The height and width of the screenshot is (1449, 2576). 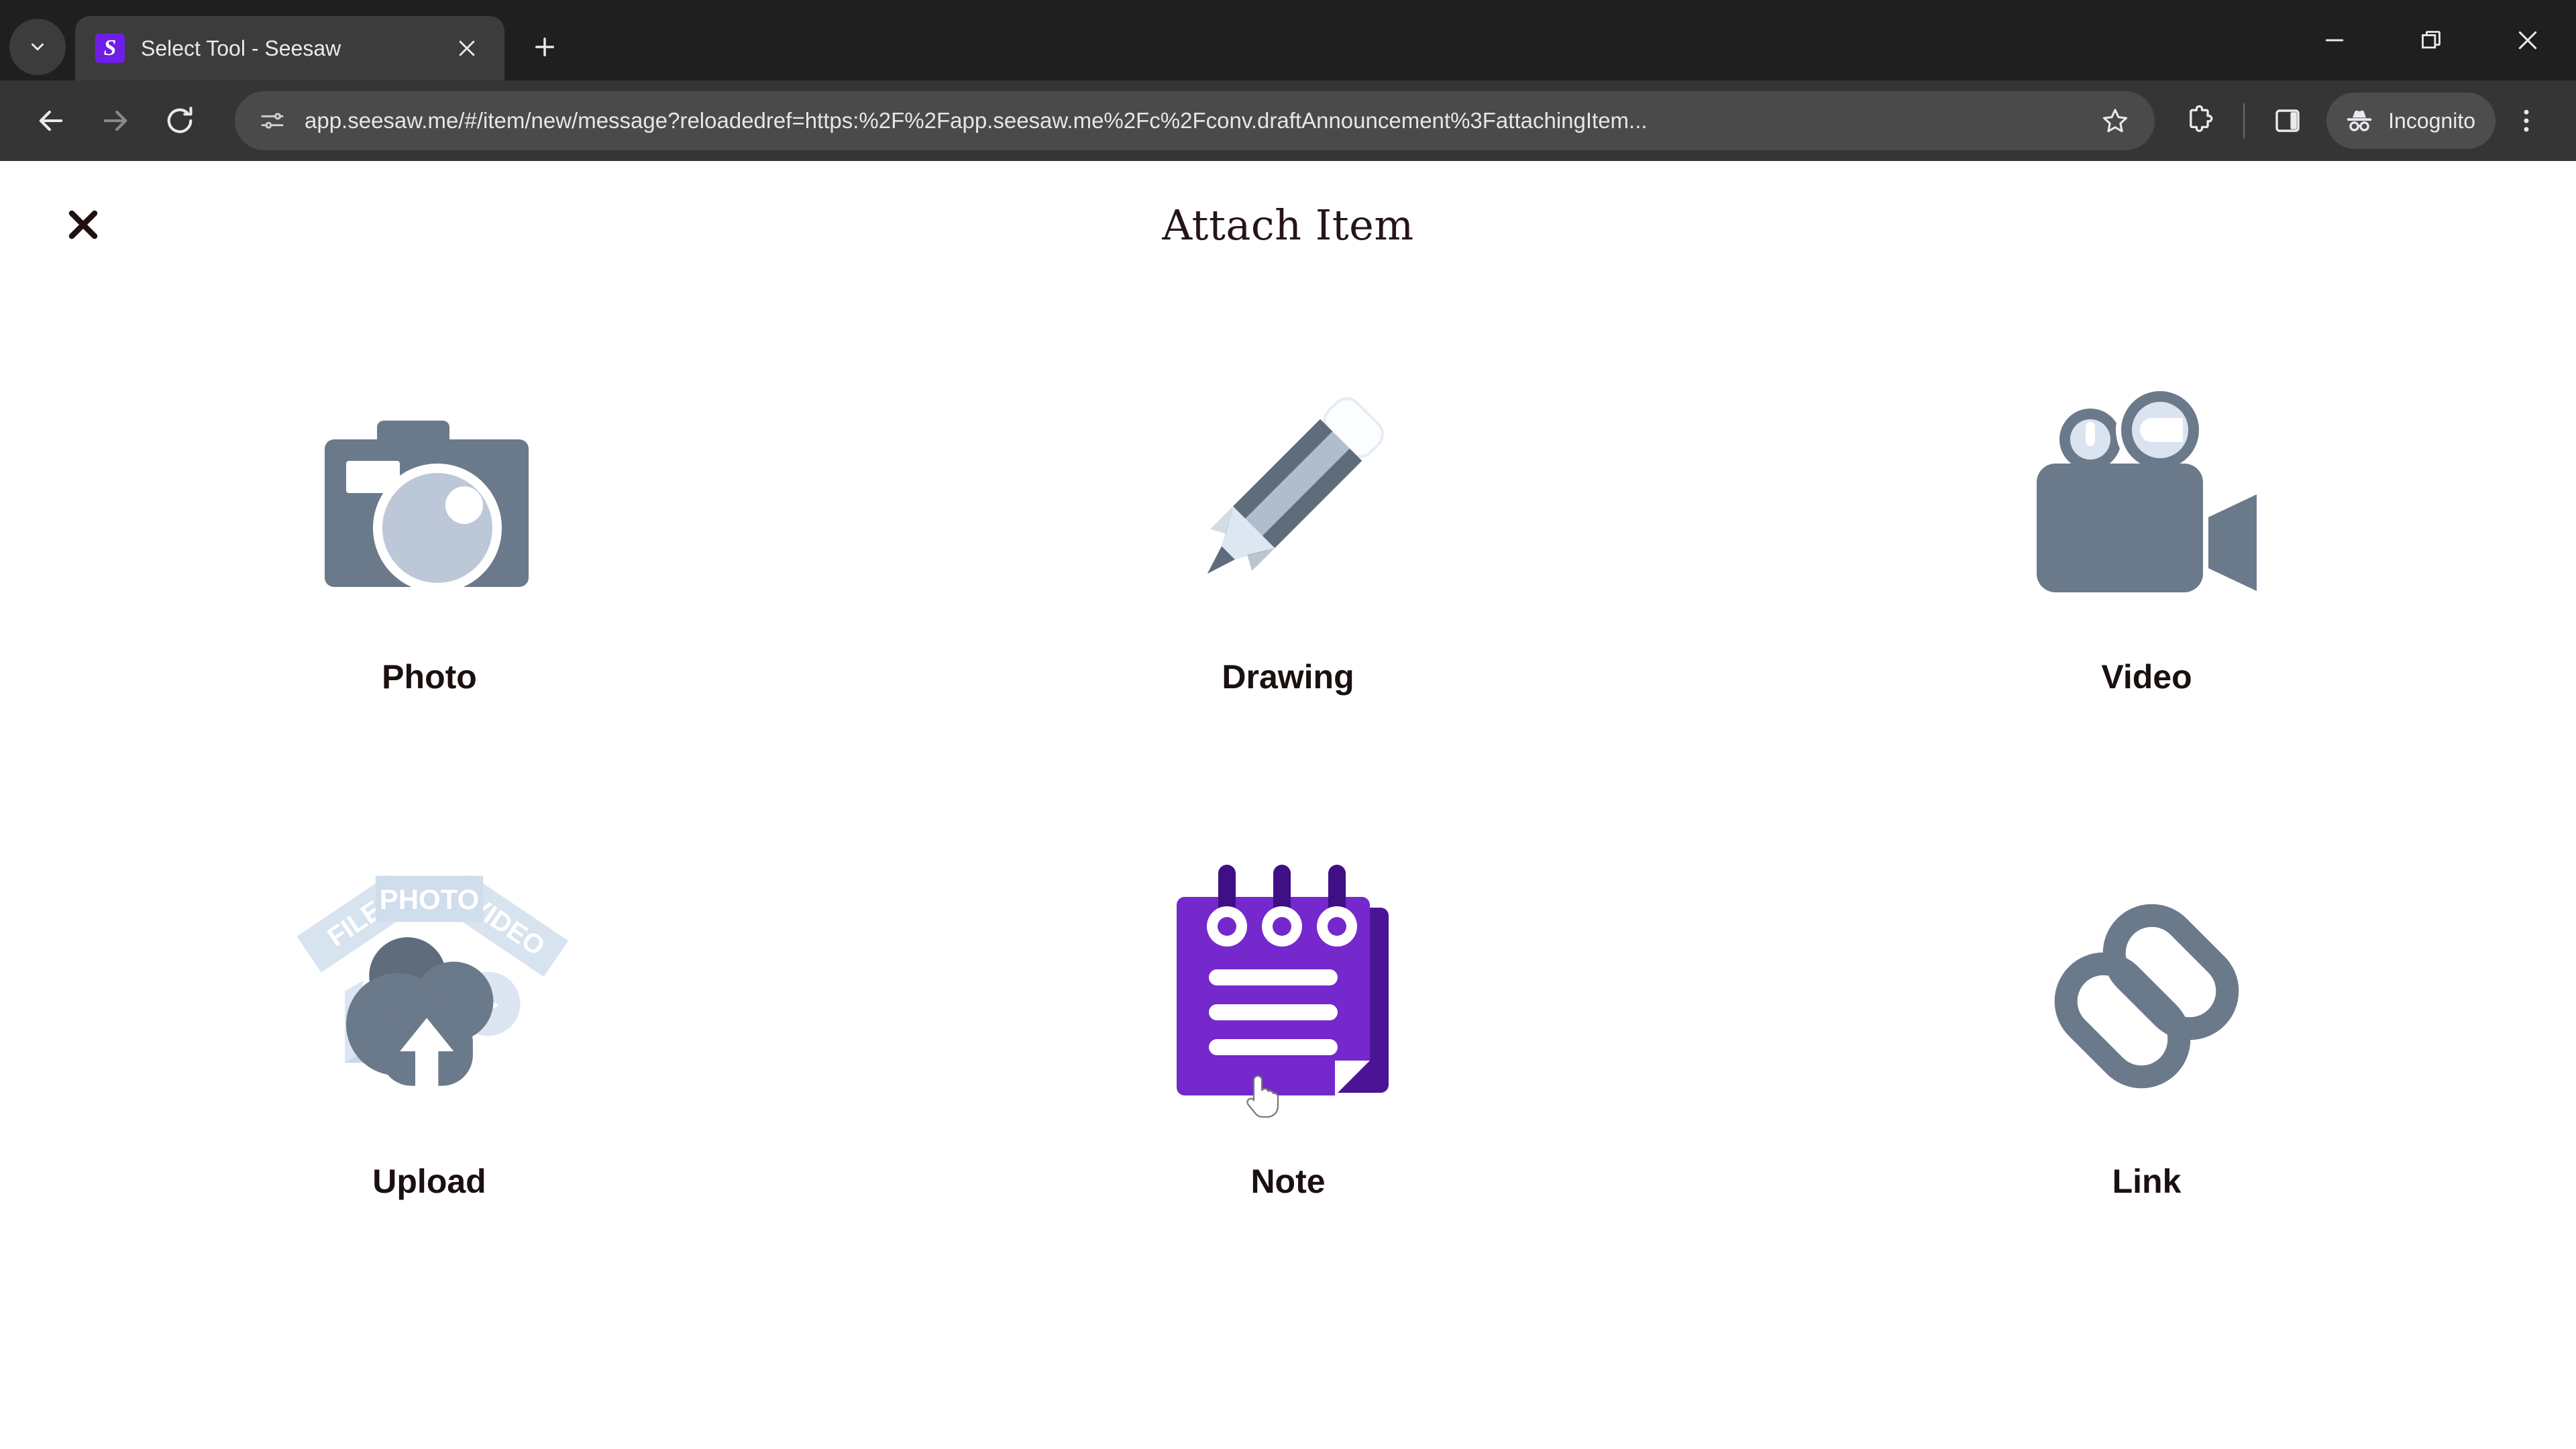 I want to click on upload-banner-photo-text: PHOTO, so click(x=430, y=899).